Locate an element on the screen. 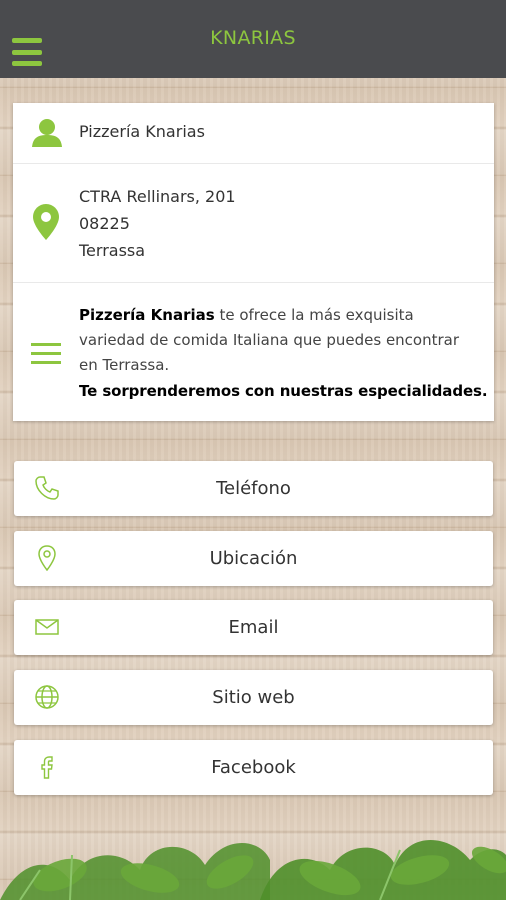 This screenshot has height=900, width=506. website-label: Sitio web is located at coordinates (253, 697).